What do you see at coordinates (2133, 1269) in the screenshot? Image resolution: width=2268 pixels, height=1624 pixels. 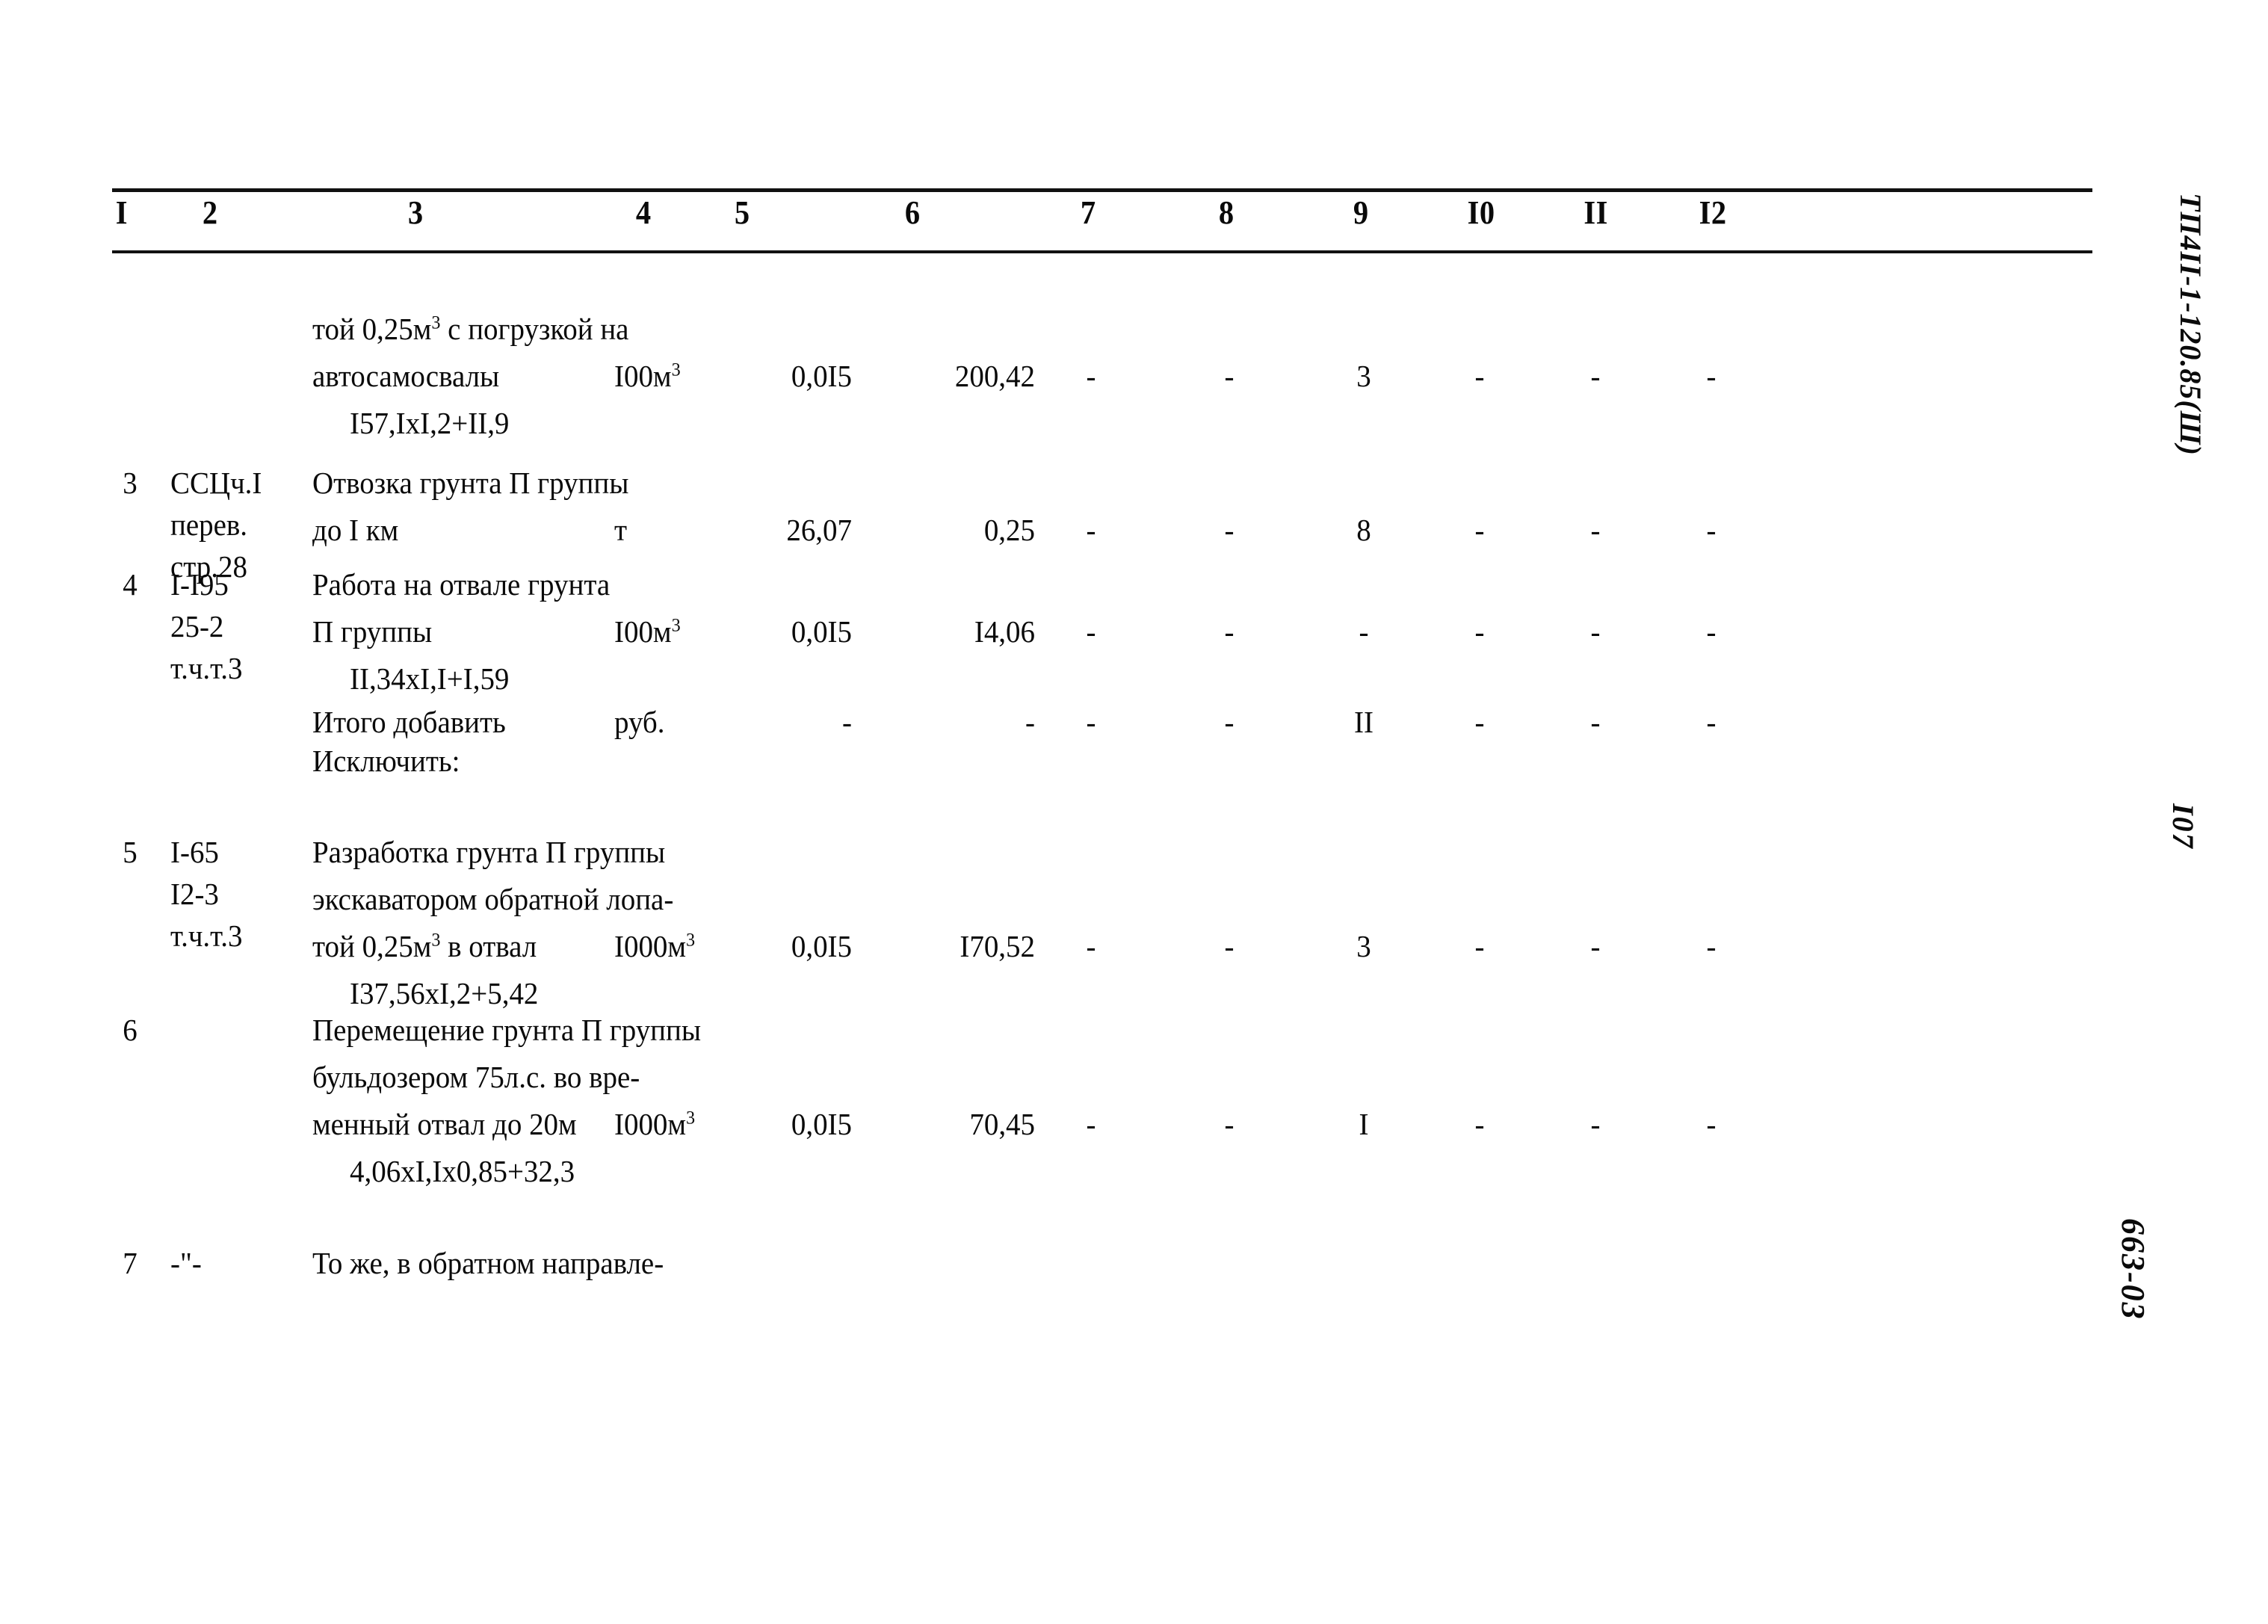 I see `margin-note-doc-number: 663-03` at bounding box center [2133, 1269].